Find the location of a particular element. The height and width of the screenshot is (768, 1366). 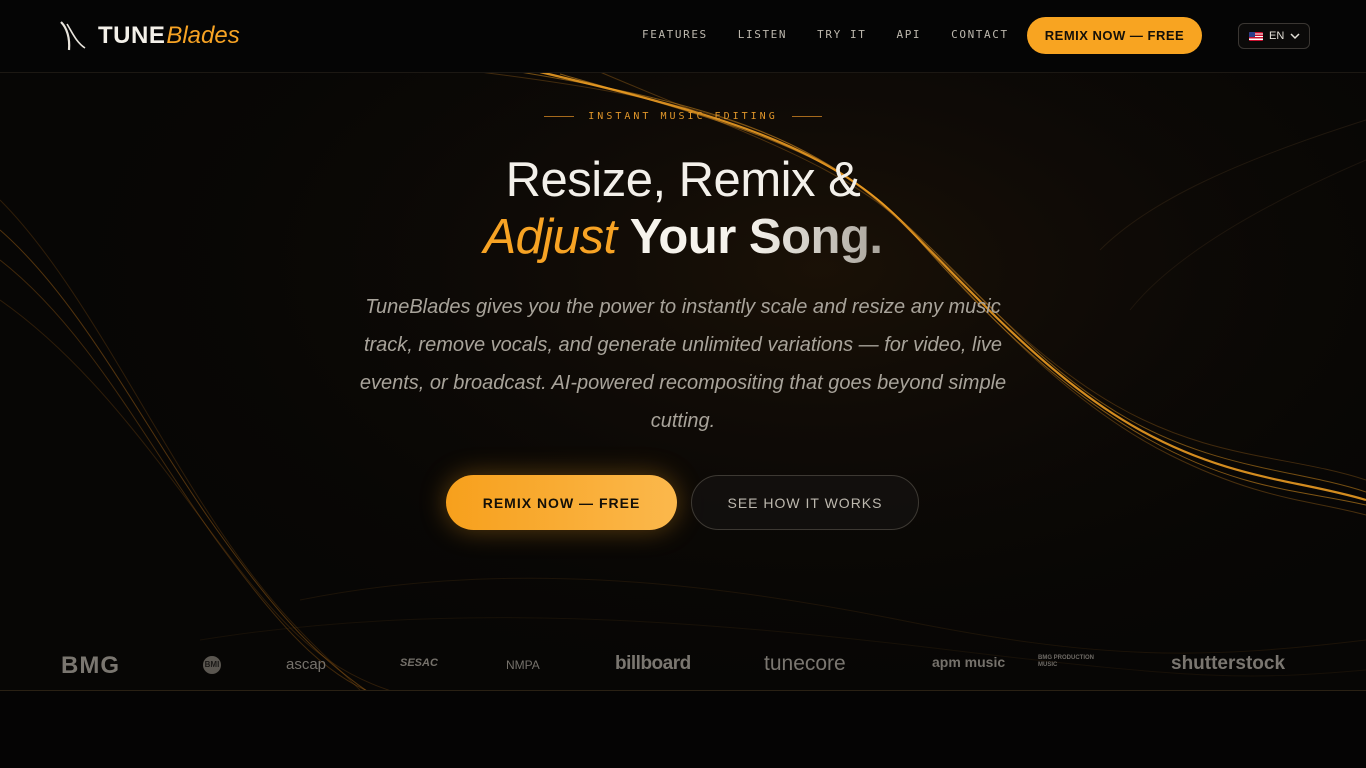

partner-logo-apm-music: apm music is located at coordinates (969, 662).